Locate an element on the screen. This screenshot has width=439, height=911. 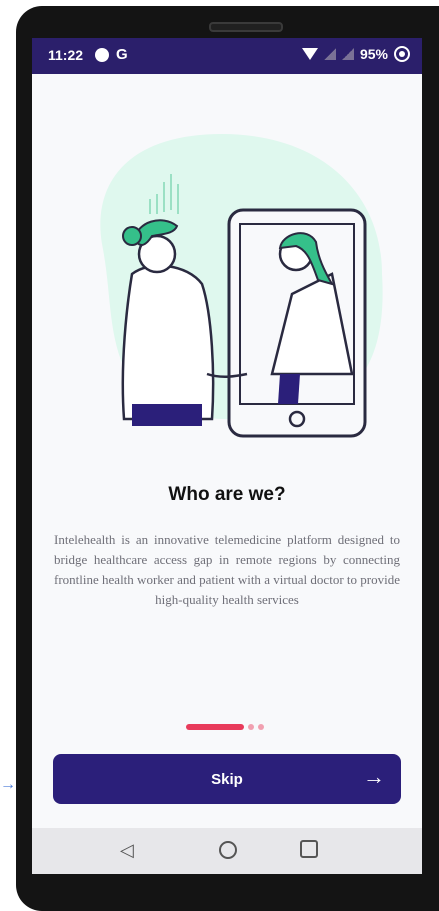
signal-icon is located at coordinates (329, 54).